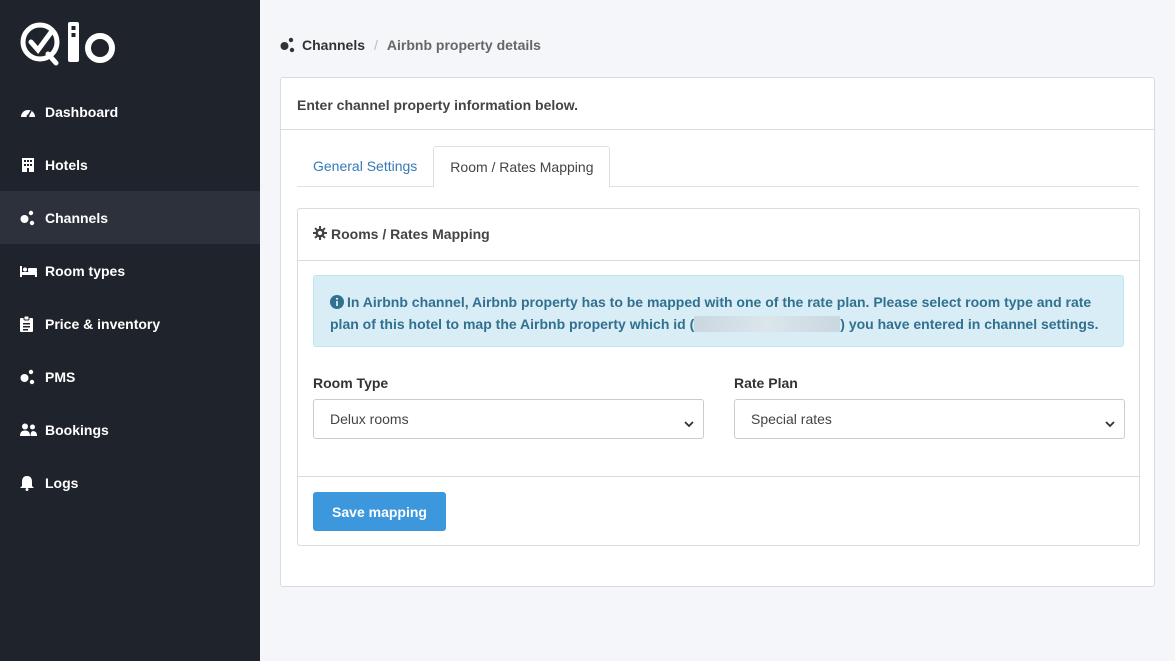  Describe the element at coordinates (85, 270) in the screenshot. I see `sidebar-item-label: Room types` at that location.